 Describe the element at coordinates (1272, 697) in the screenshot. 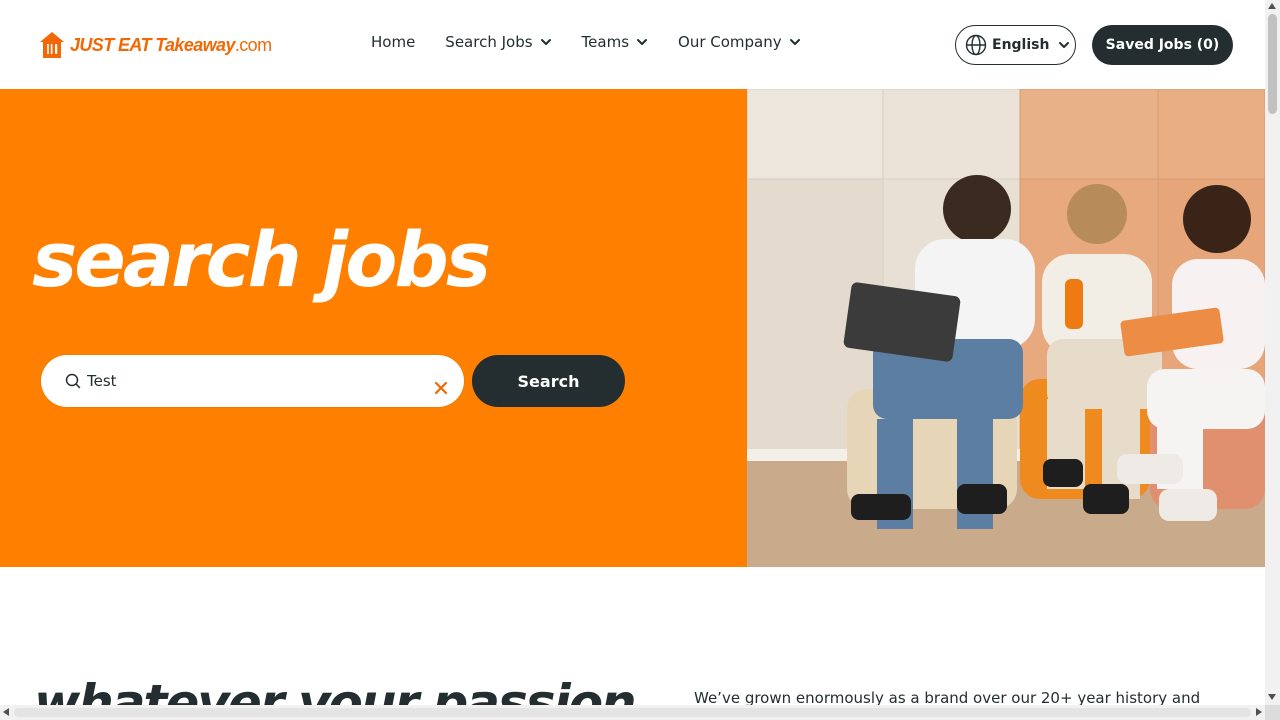

I see `scroll-down-icon` at that location.